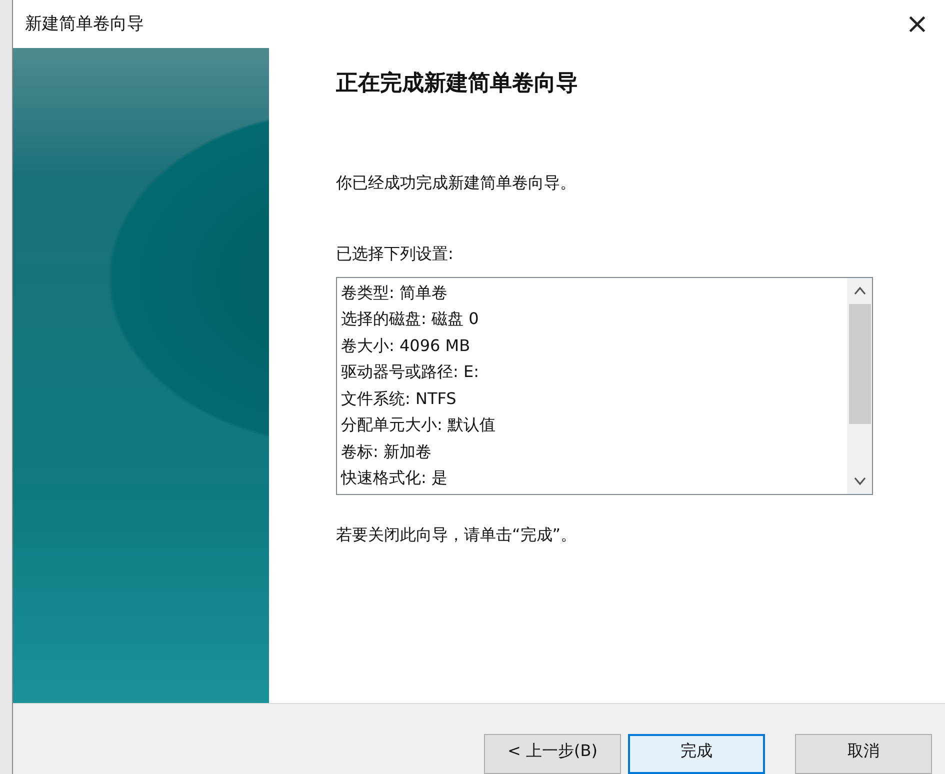  What do you see at coordinates (457, 535) in the screenshot?
I see `closing-note: 若要关闭此向导，请单击“完成”。` at bounding box center [457, 535].